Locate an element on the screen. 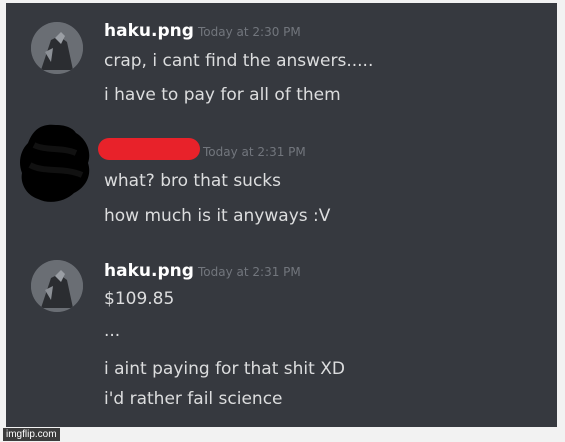 The image size is (565, 442). message-timestamp: Today at 2:30 PM is located at coordinates (249, 32).